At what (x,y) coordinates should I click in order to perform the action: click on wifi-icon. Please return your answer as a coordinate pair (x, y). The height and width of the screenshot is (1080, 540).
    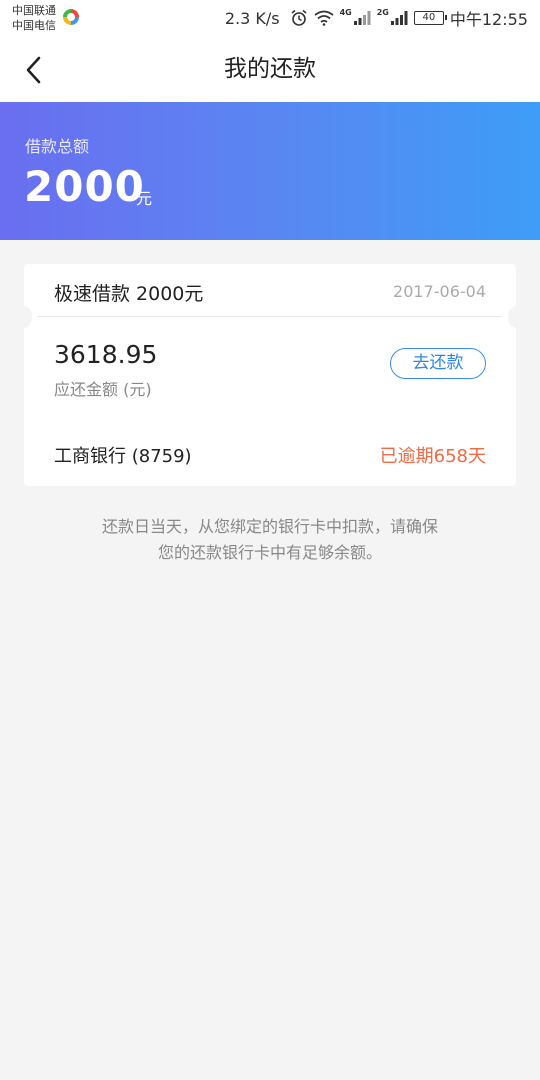
    Looking at the image, I should click on (324, 18).